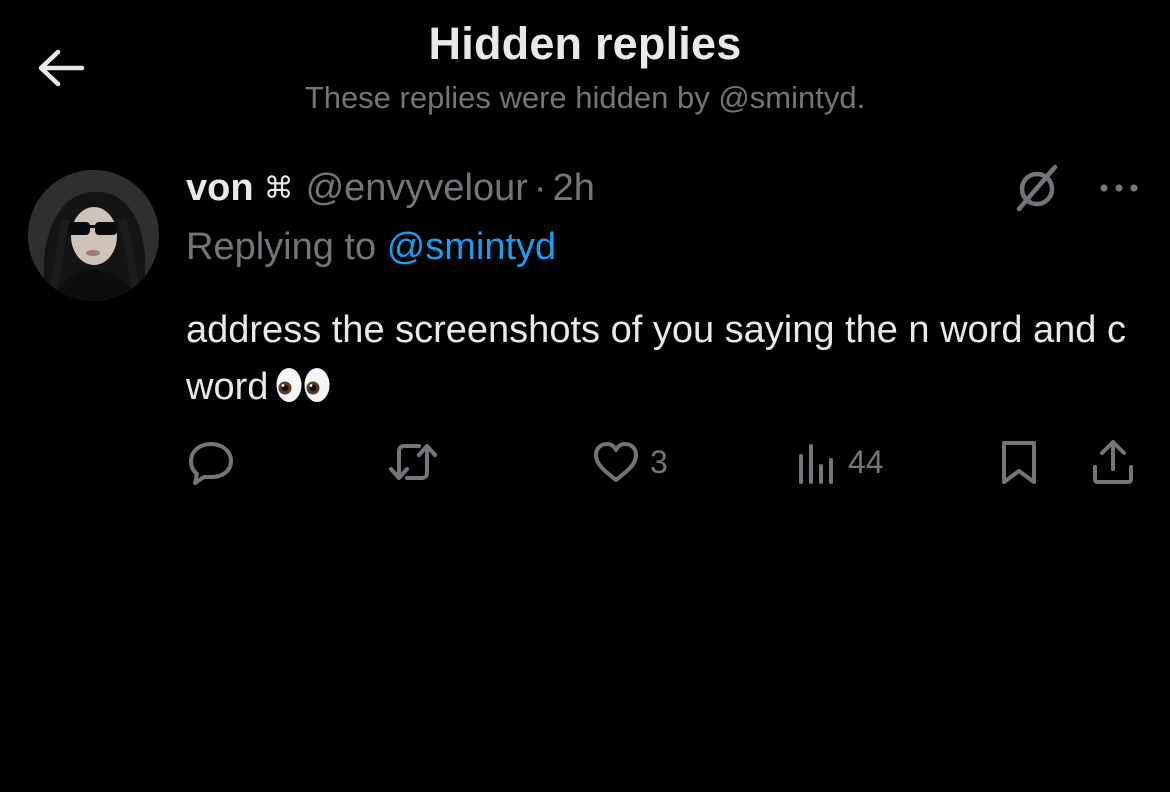 This screenshot has width=1170, height=792. I want to click on bookmark-icon, so click(1019, 462).